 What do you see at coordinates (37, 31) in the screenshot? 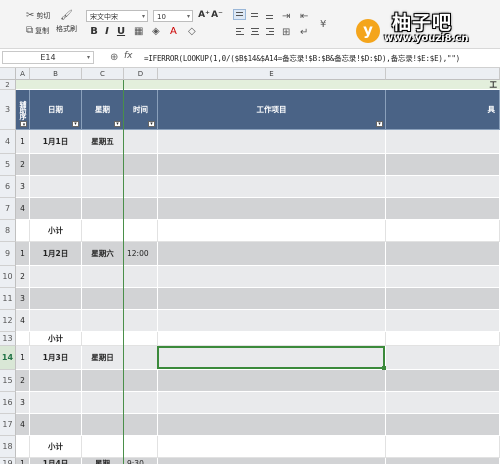
I see `copy-button: ⧉ 复制` at bounding box center [37, 31].